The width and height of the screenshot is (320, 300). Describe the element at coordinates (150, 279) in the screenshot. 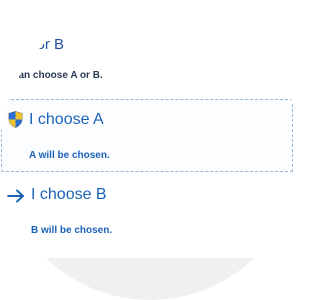

I see `dialog-footer` at that location.